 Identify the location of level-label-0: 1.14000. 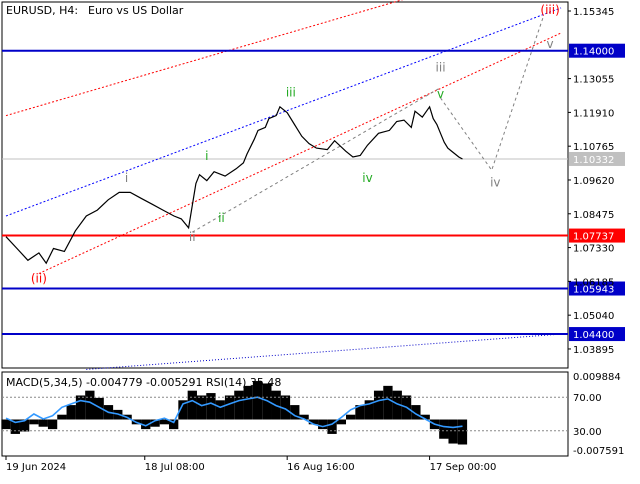
(593, 52).